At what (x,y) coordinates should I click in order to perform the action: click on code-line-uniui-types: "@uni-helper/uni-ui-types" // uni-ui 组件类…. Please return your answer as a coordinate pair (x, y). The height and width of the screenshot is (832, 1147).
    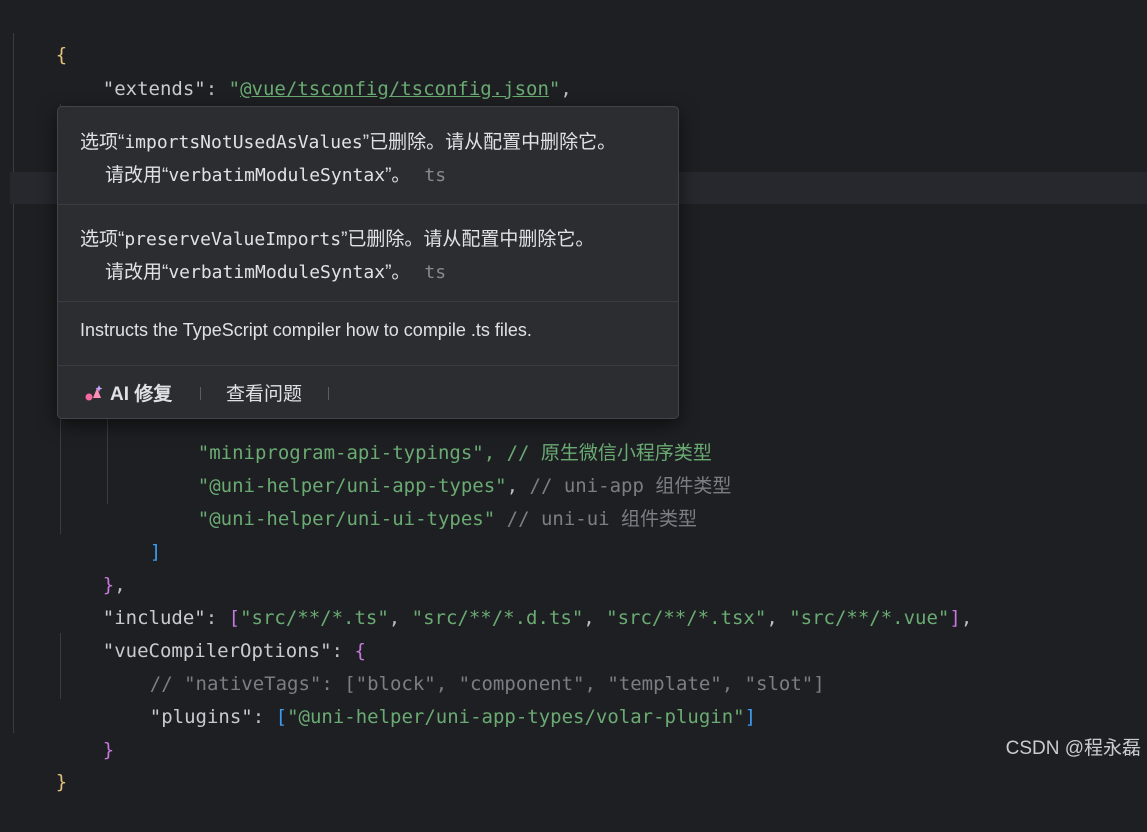
    Looking at the image, I should click on (424, 500).